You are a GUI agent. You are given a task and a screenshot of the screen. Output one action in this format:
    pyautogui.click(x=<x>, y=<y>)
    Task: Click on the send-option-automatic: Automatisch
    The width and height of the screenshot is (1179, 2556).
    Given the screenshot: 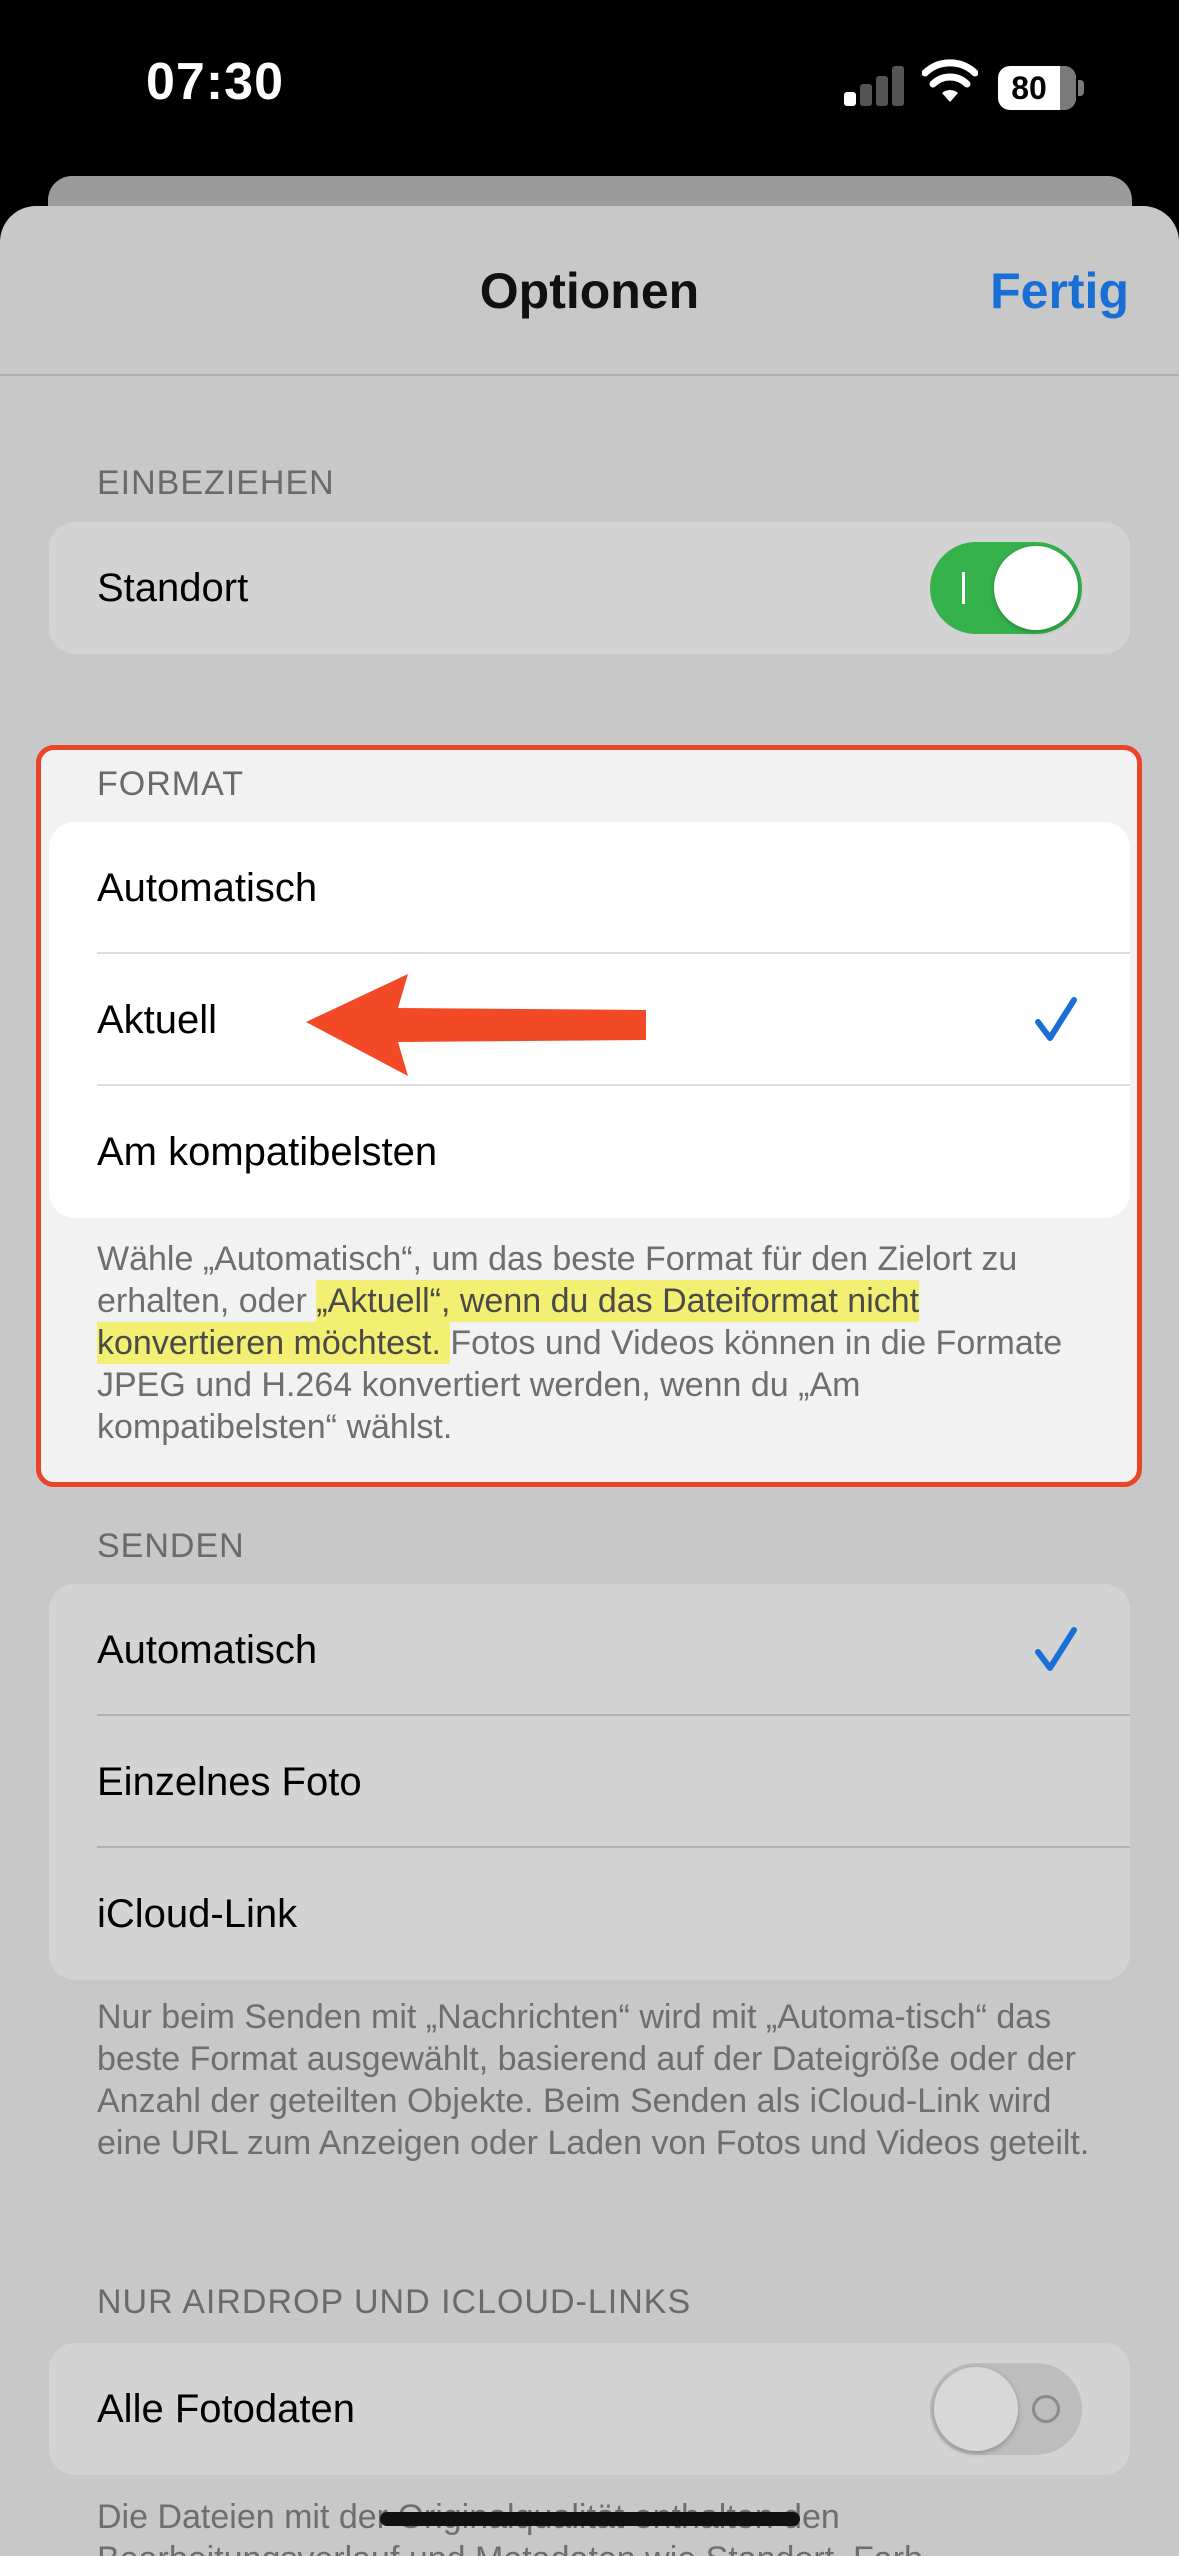 What is the action you would take?
    pyautogui.click(x=589, y=1650)
    